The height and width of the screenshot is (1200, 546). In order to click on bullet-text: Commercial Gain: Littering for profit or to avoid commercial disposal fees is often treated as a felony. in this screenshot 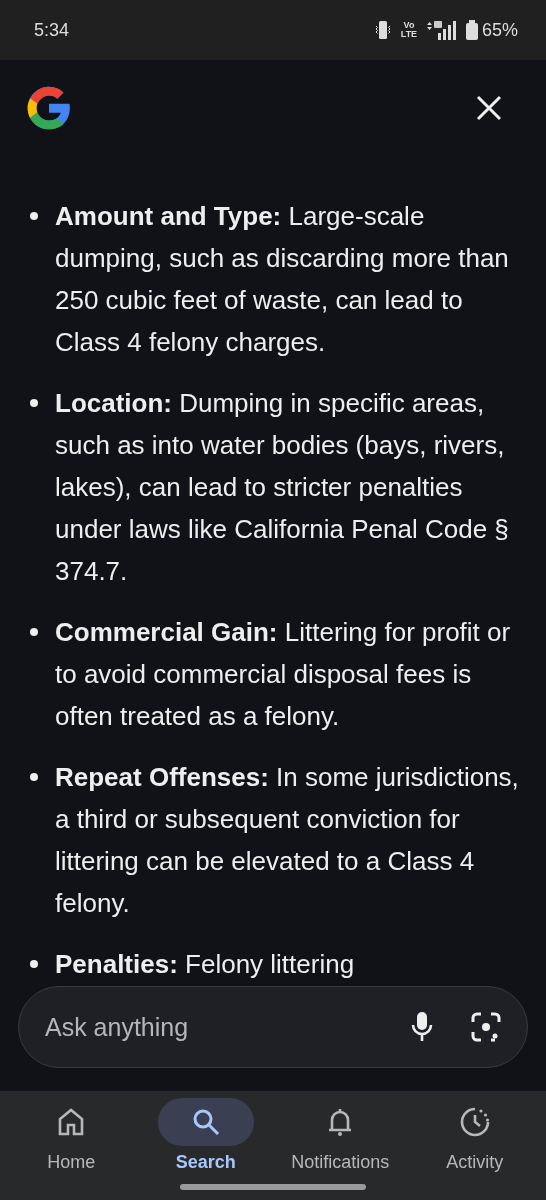, I will do `click(283, 674)`.